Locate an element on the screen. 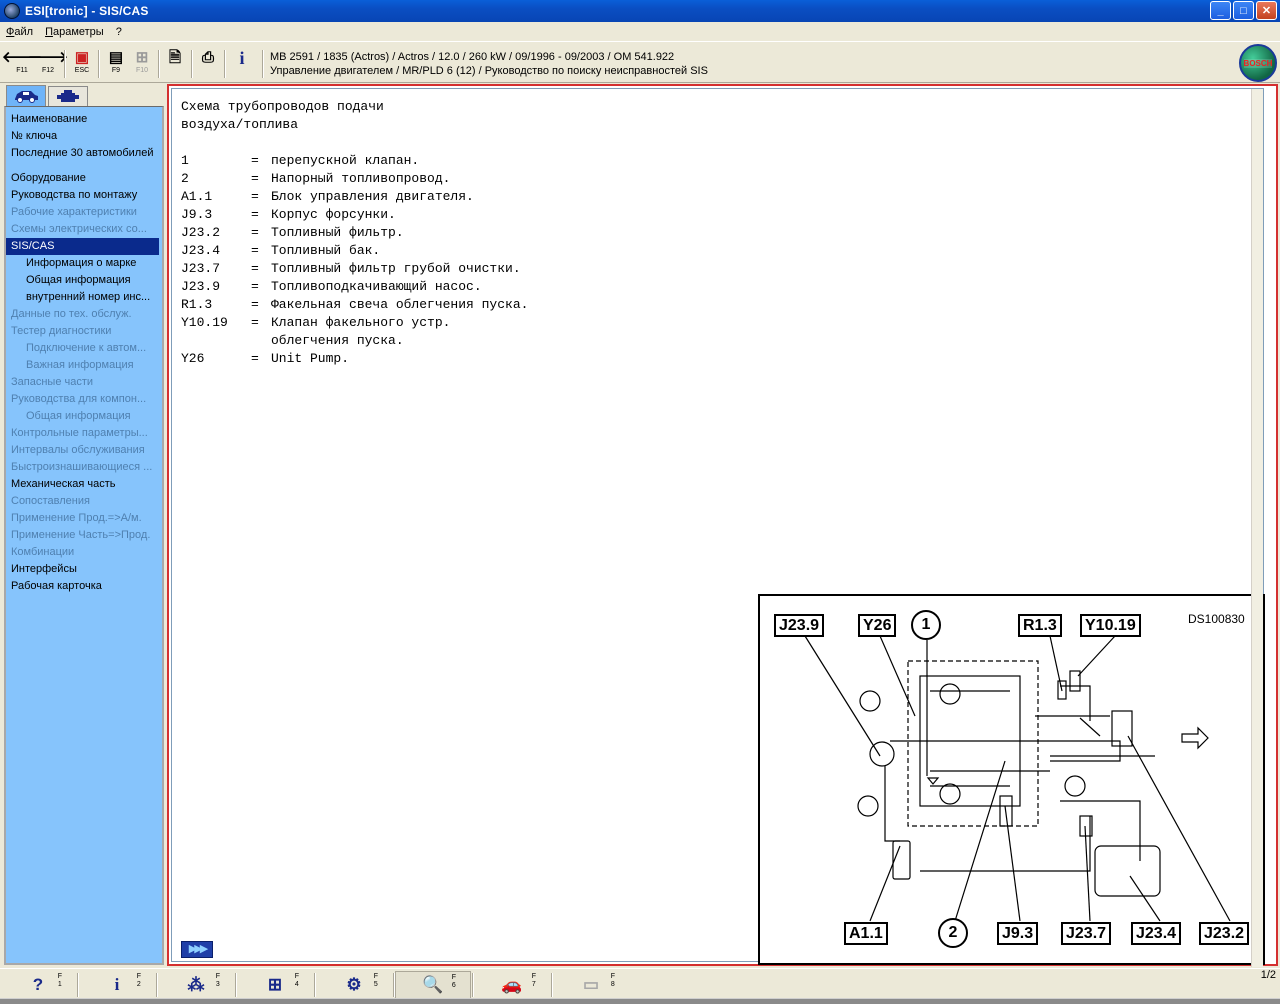 This screenshot has height=1004, width=1280. window-controls: _ □ ✕ is located at coordinates (1243, 10).